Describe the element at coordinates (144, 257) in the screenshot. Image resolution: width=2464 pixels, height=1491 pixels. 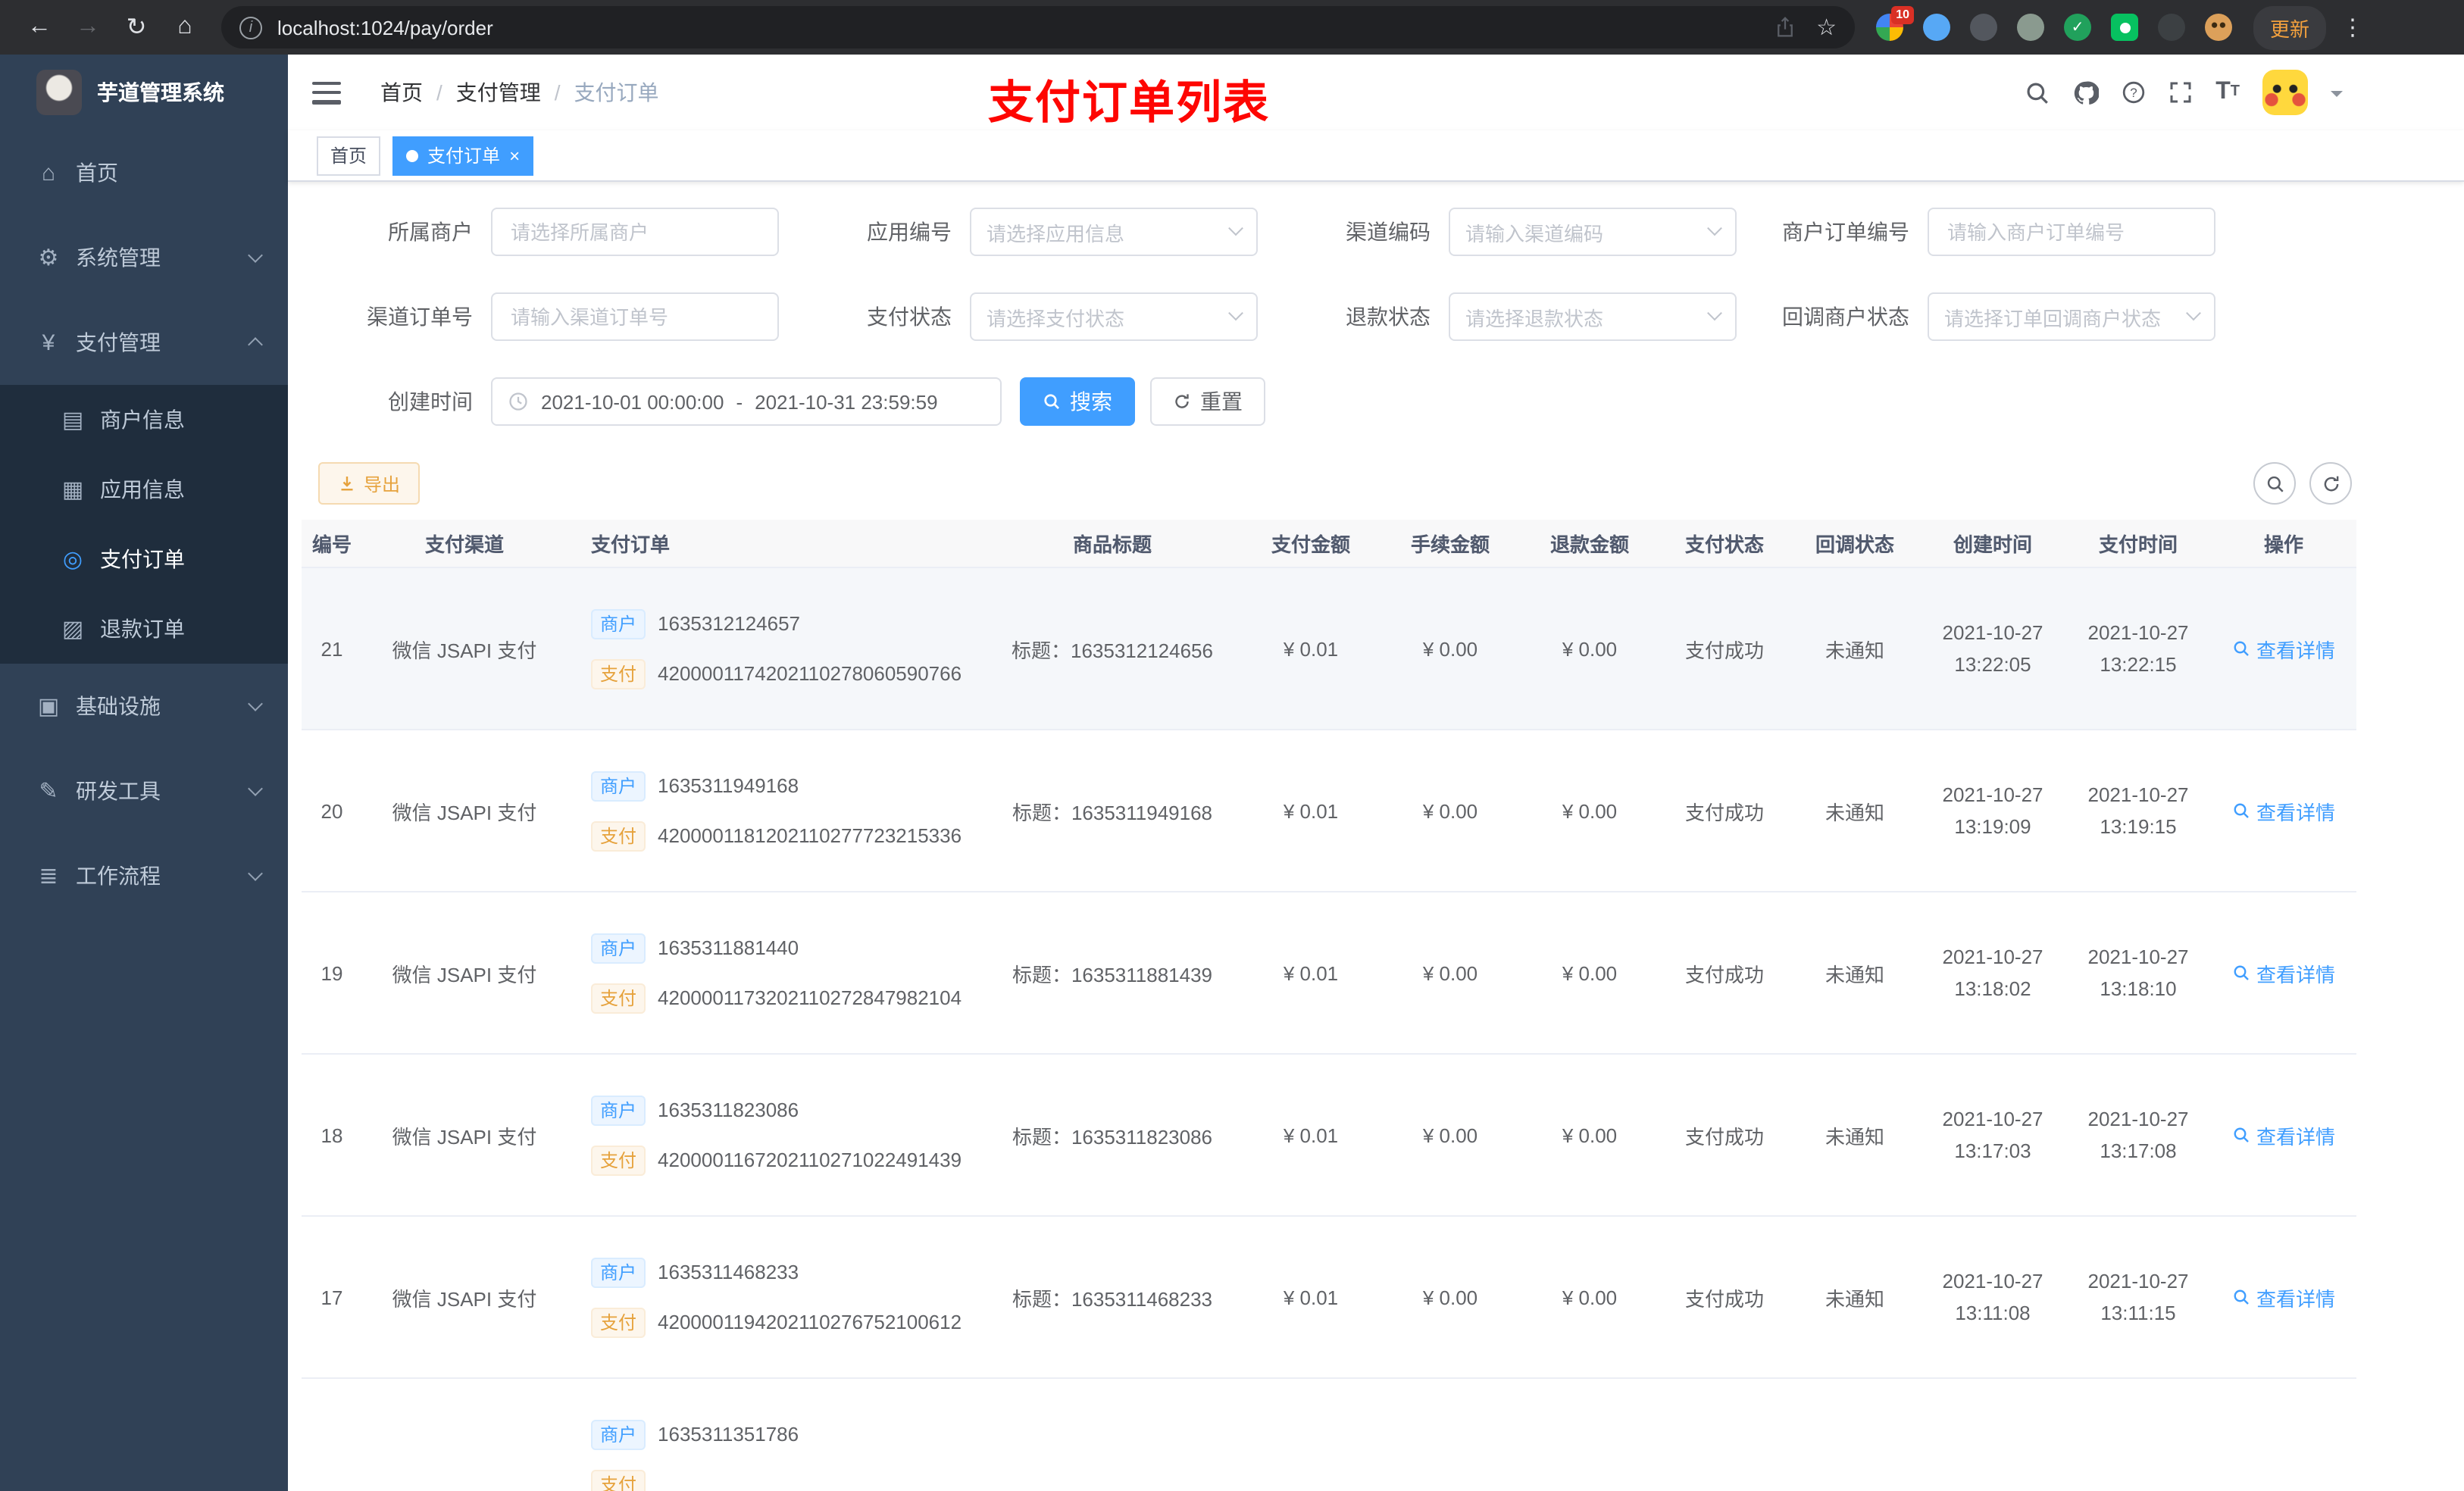
I see `sidebar-item-system: ⚙ 系统管理` at that location.